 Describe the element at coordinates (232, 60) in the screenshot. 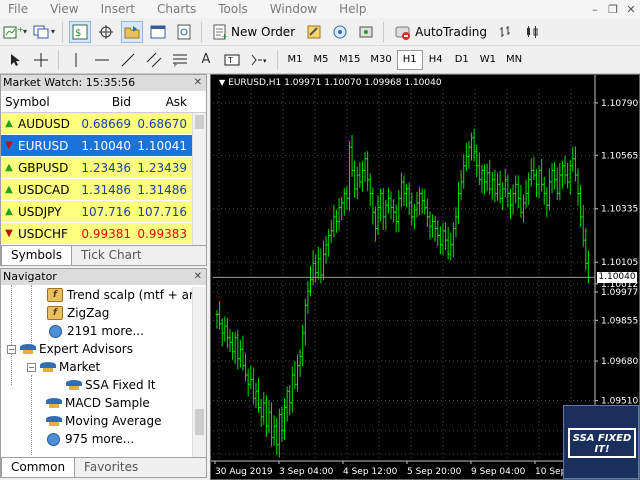

I see `text-label-button: T` at that location.